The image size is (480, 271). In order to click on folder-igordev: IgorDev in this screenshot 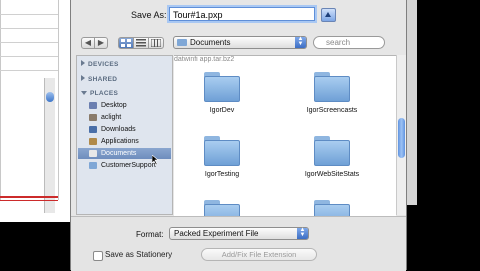, I will do `click(222, 95)`.